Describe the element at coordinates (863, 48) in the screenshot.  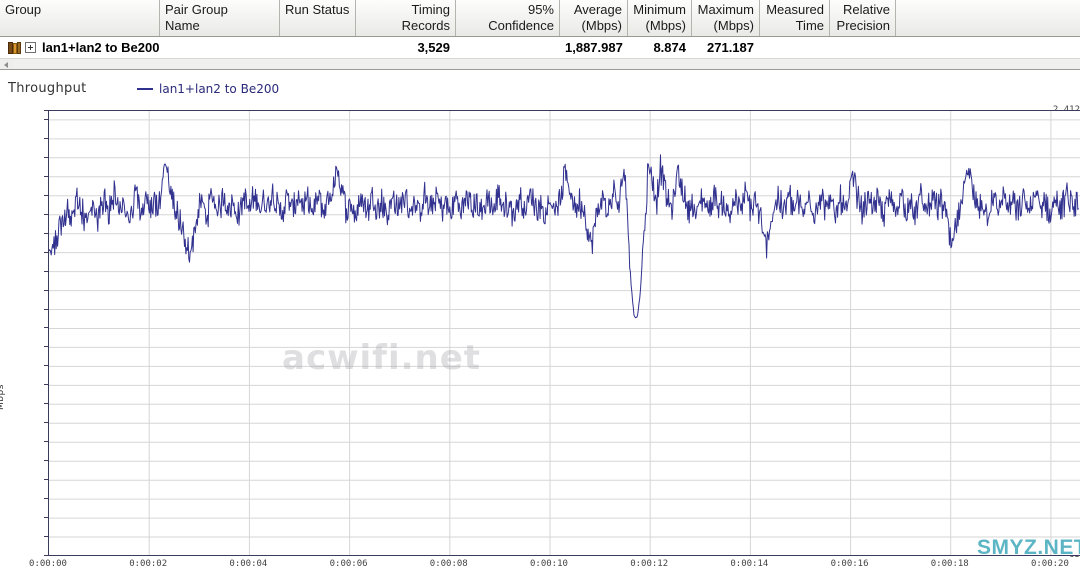
I see `cell-relative_precision` at that location.